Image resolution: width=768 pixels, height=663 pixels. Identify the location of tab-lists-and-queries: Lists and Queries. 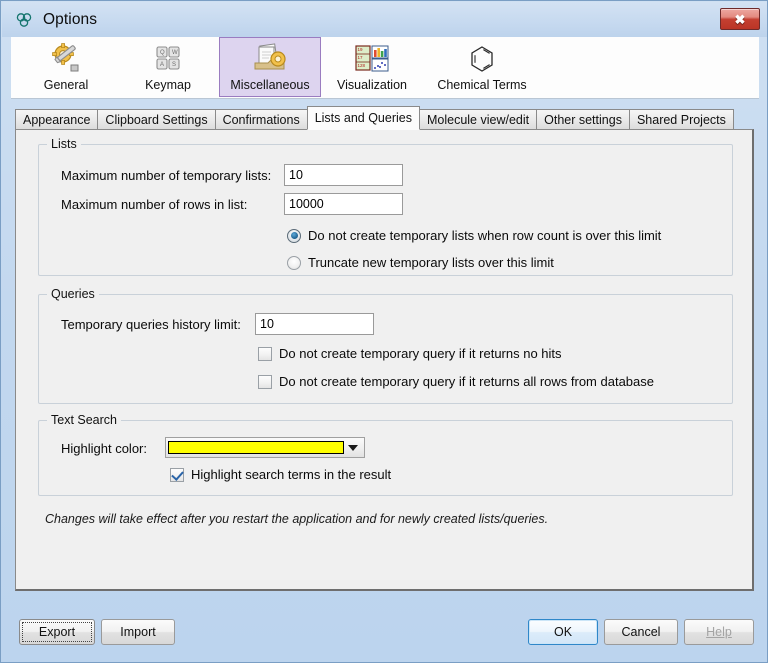
(363, 118).